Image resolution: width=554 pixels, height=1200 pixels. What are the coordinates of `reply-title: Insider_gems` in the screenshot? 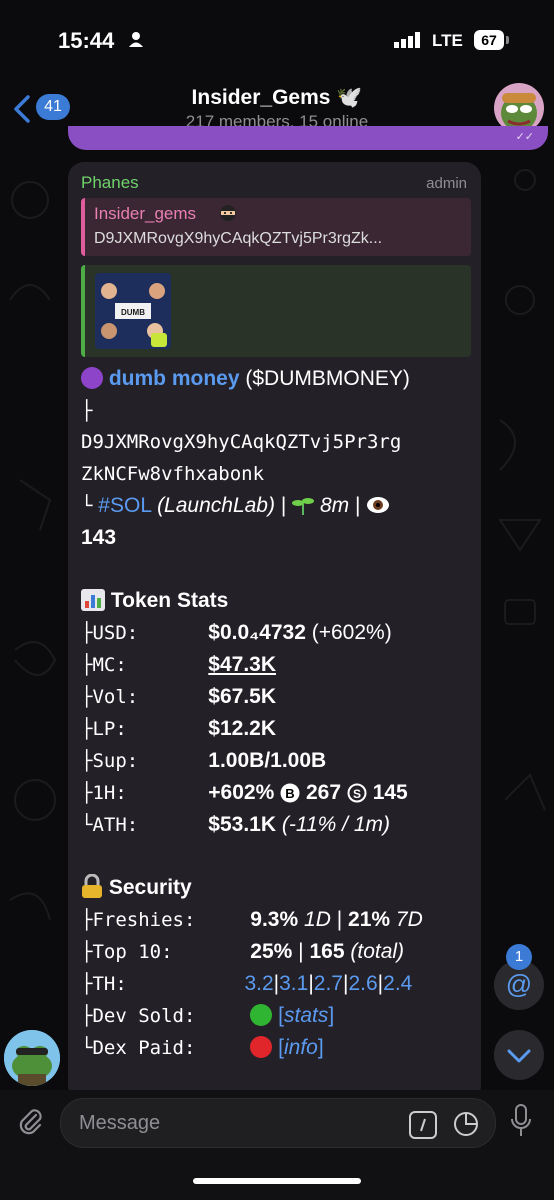 It's located at (145, 213).